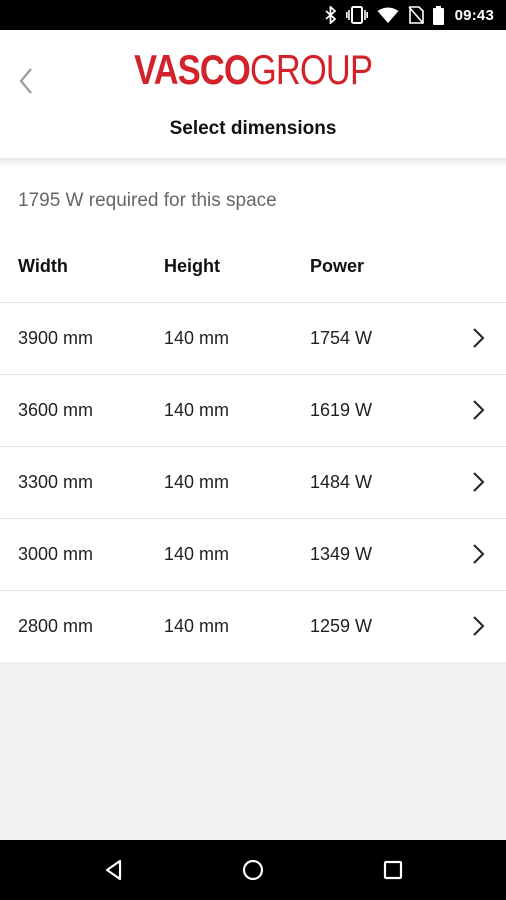 The height and width of the screenshot is (900, 506). Describe the element at coordinates (253, 554) in the screenshot. I see `dimension-row: 3000 mm 140 mm 1349 W` at that location.